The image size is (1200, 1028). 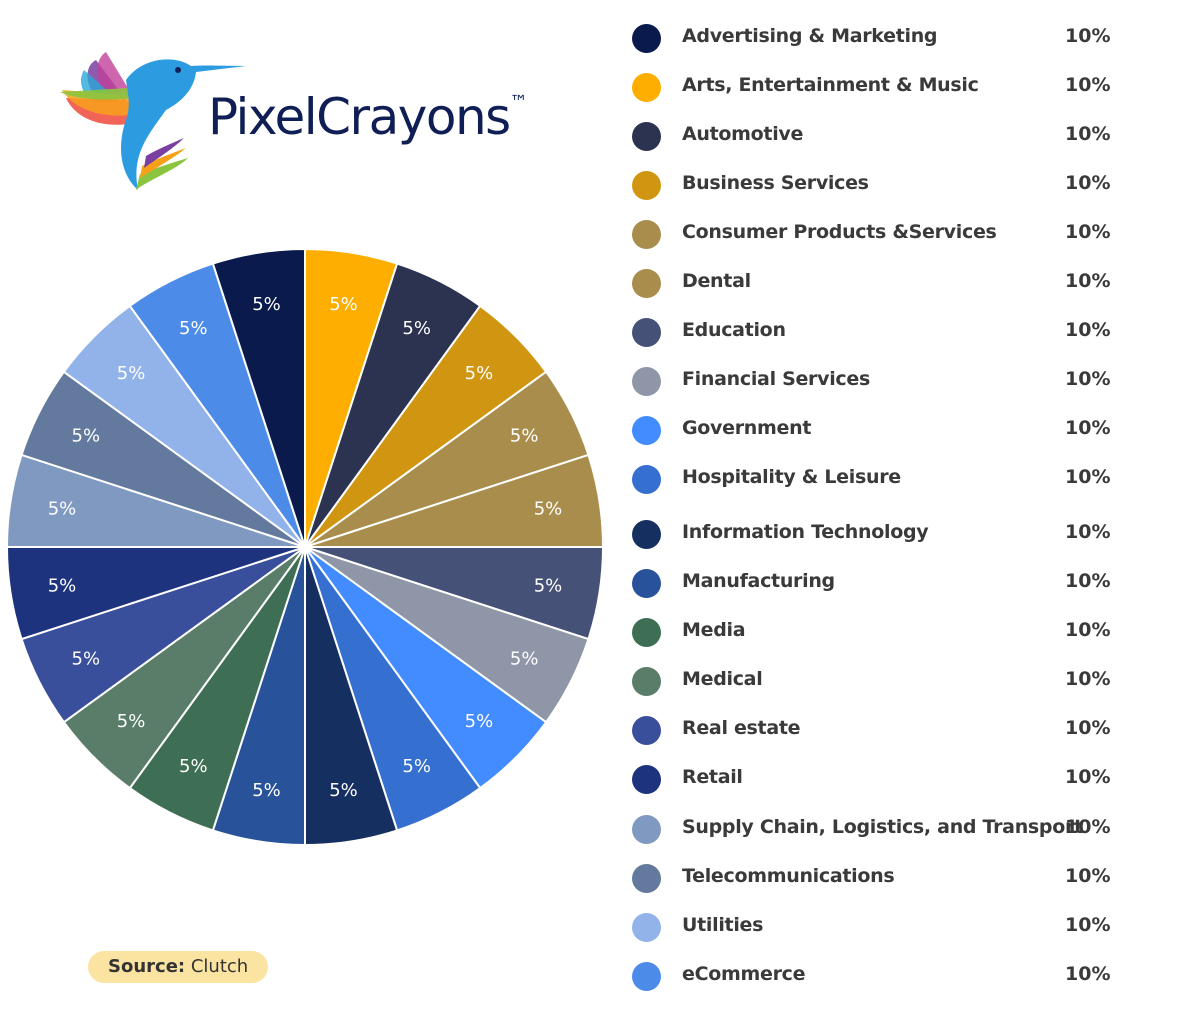 What do you see at coordinates (714, 630) in the screenshot?
I see `legend-label: Media` at bounding box center [714, 630].